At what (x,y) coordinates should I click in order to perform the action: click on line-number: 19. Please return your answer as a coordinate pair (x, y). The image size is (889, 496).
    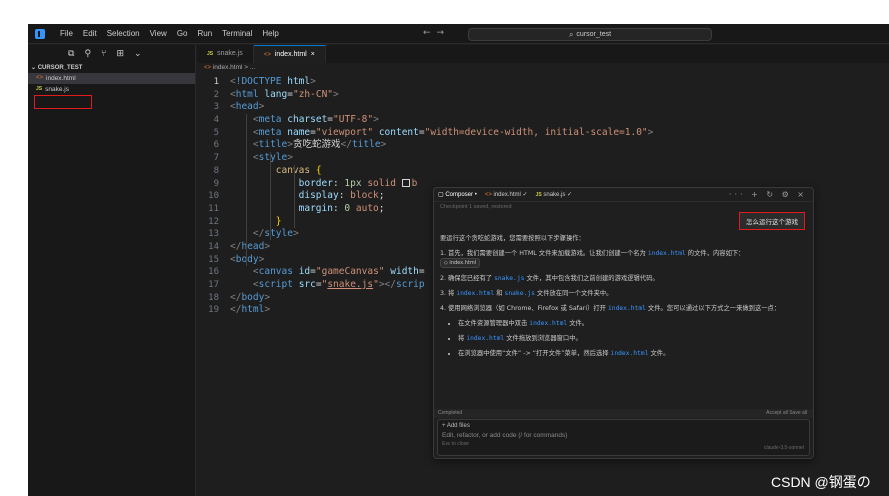
    Looking at the image, I should click on (213, 310).